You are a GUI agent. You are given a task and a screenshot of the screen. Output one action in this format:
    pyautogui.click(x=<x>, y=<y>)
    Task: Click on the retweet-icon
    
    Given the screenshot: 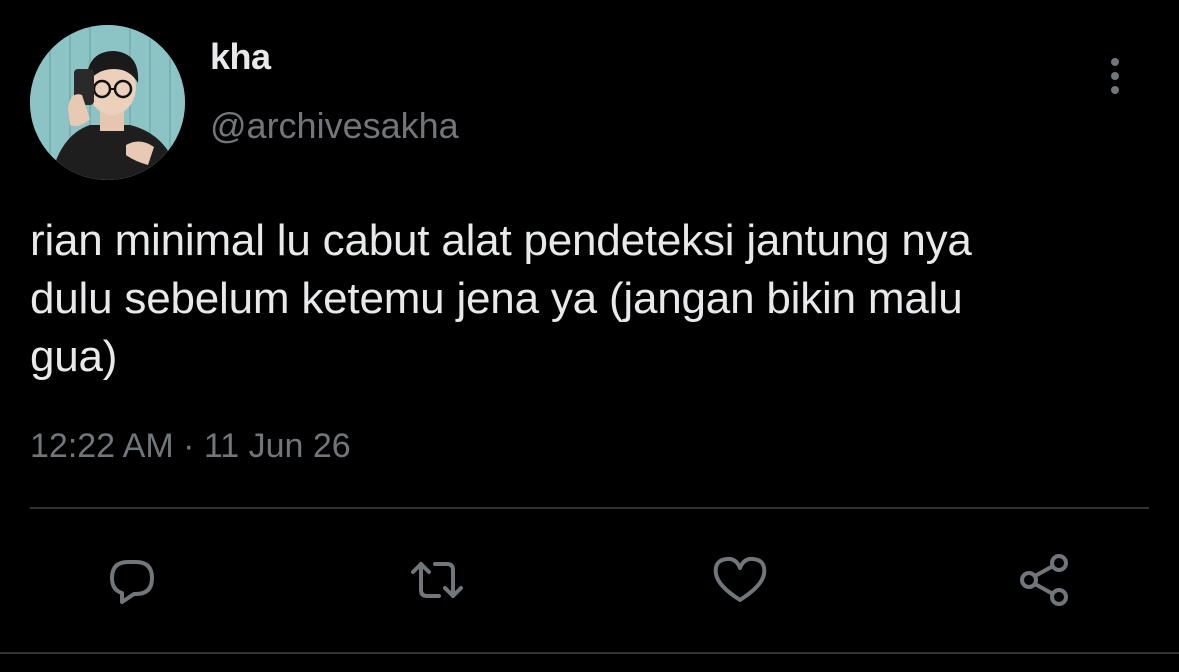 What is the action you would take?
    pyautogui.click(x=437, y=580)
    